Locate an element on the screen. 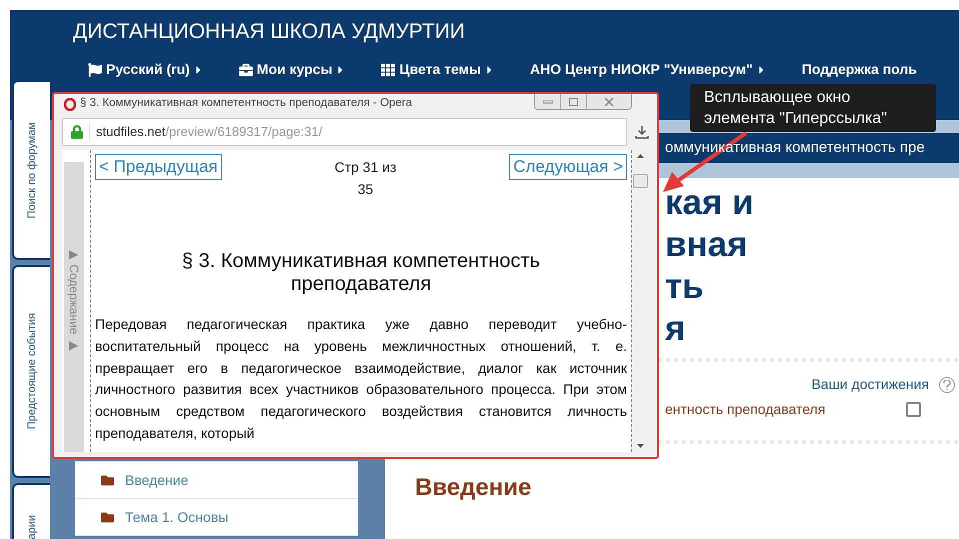  course-title-line: я is located at coordinates (675, 329).